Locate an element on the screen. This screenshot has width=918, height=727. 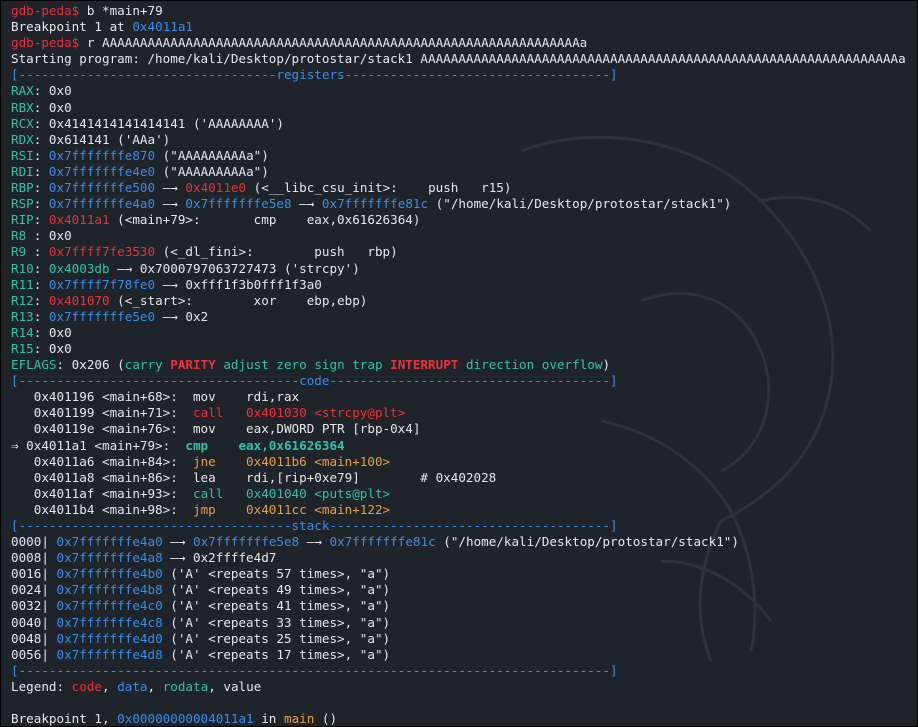
terminal-text-segment: 0x7fffffffe4d0 is located at coordinates (109, 638).